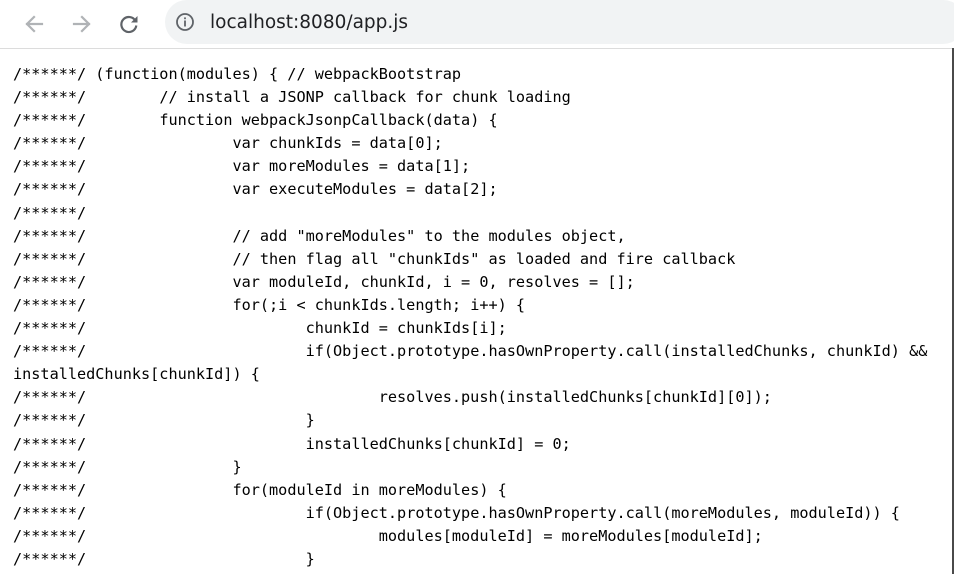 This screenshot has width=954, height=574. I want to click on info-circle-icon, so click(185, 22).